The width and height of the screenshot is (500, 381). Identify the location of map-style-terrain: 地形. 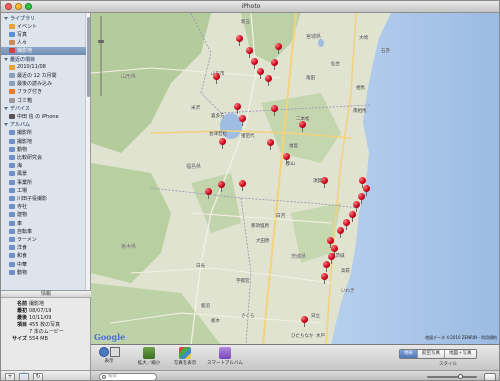
(409, 354).